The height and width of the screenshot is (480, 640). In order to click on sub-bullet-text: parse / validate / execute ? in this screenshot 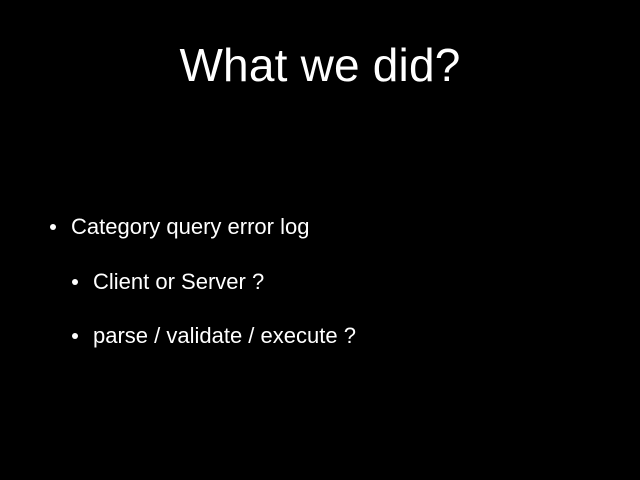, I will do `click(224, 335)`.